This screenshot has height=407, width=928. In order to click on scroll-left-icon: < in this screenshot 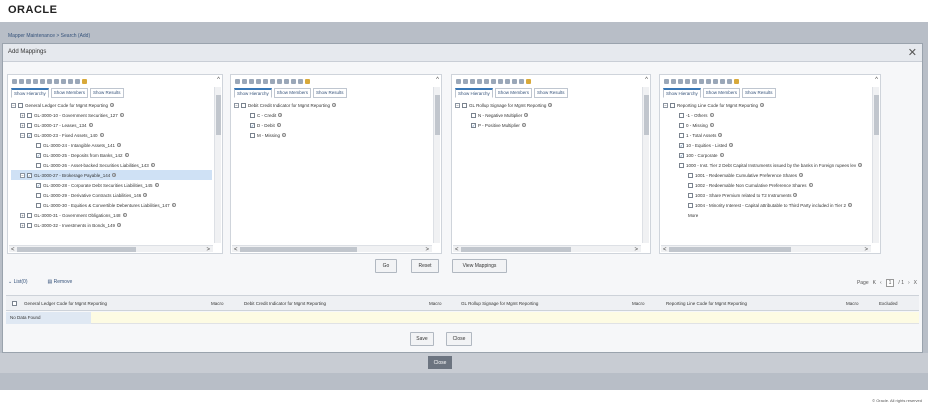, I will do `click(236, 250)`.